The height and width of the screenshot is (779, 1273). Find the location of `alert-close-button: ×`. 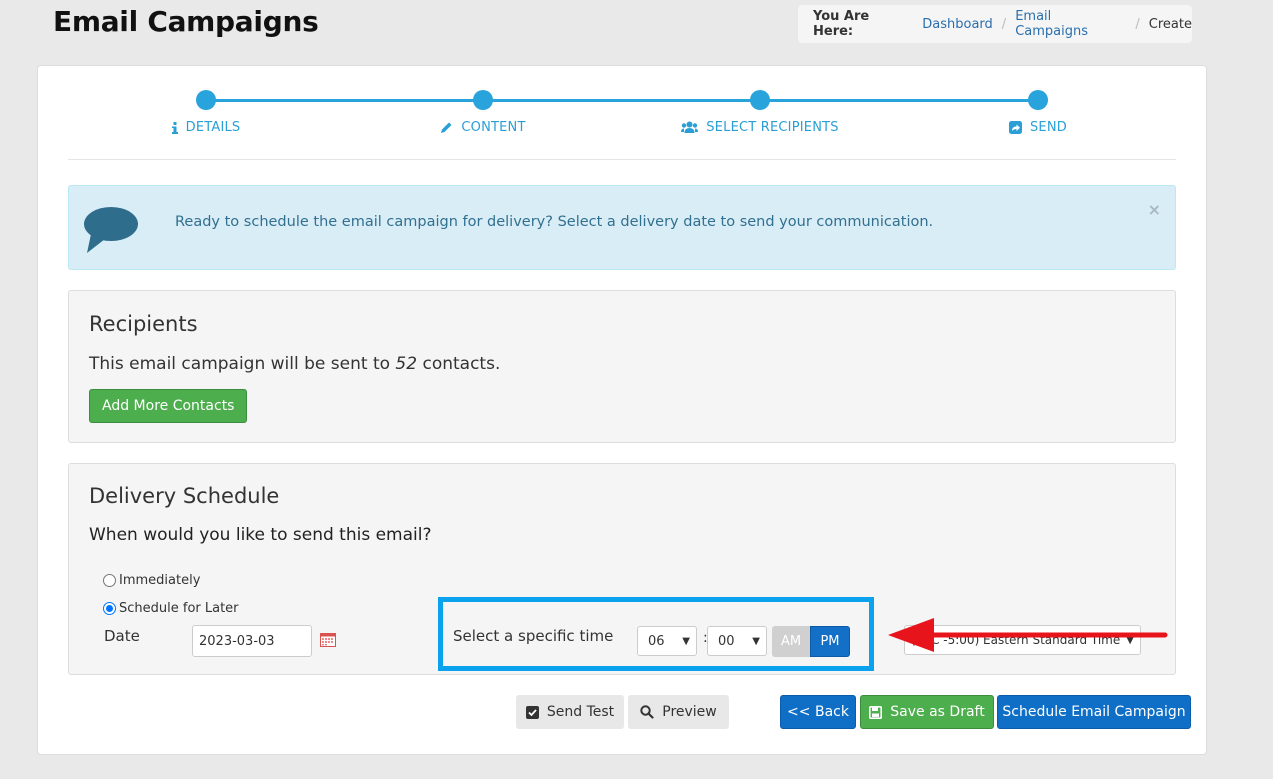

alert-close-button: × is located at coordinates (1154, 209).